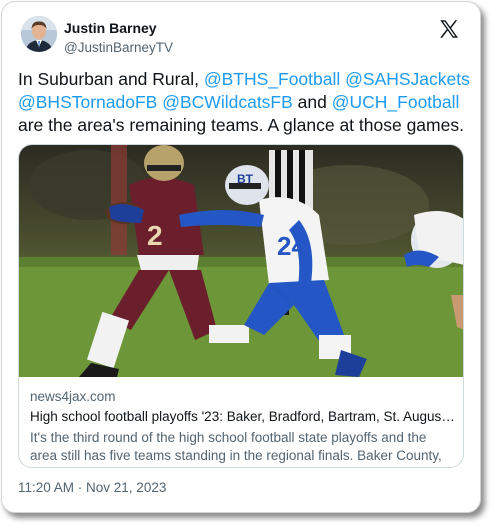  What do you see at coordinates (449, 29) in the screenshot?
I see `x-logo-icon` at bounding box center [449, 29].